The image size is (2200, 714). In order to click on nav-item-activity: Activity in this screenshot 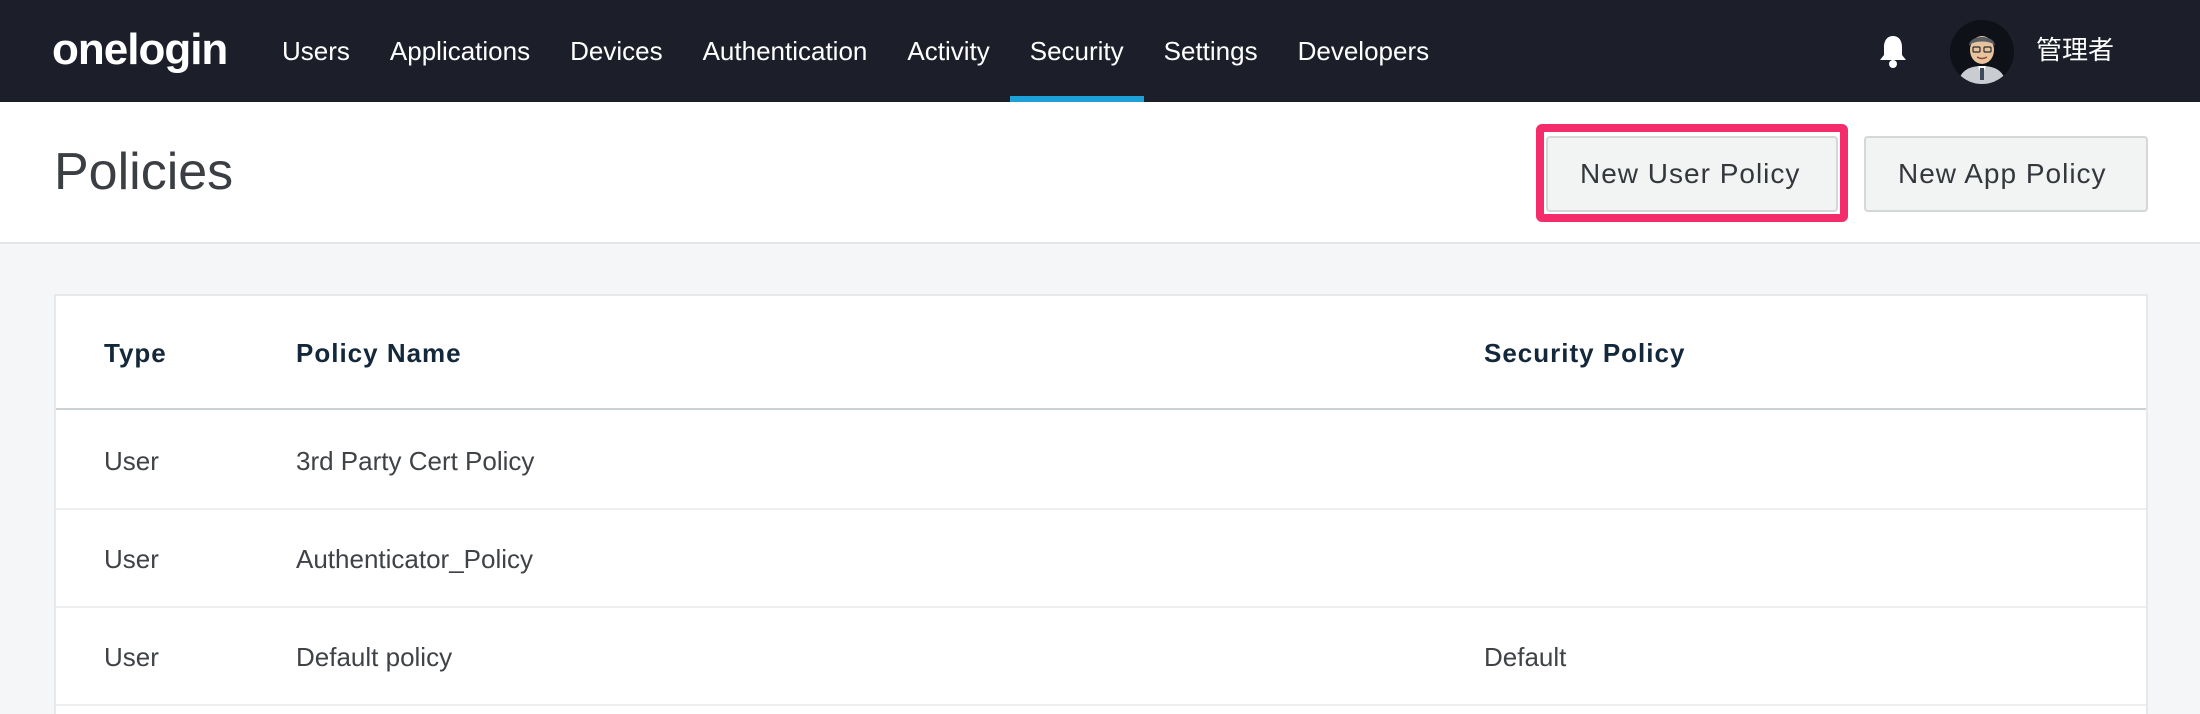, I will do `click(948, 51)`.